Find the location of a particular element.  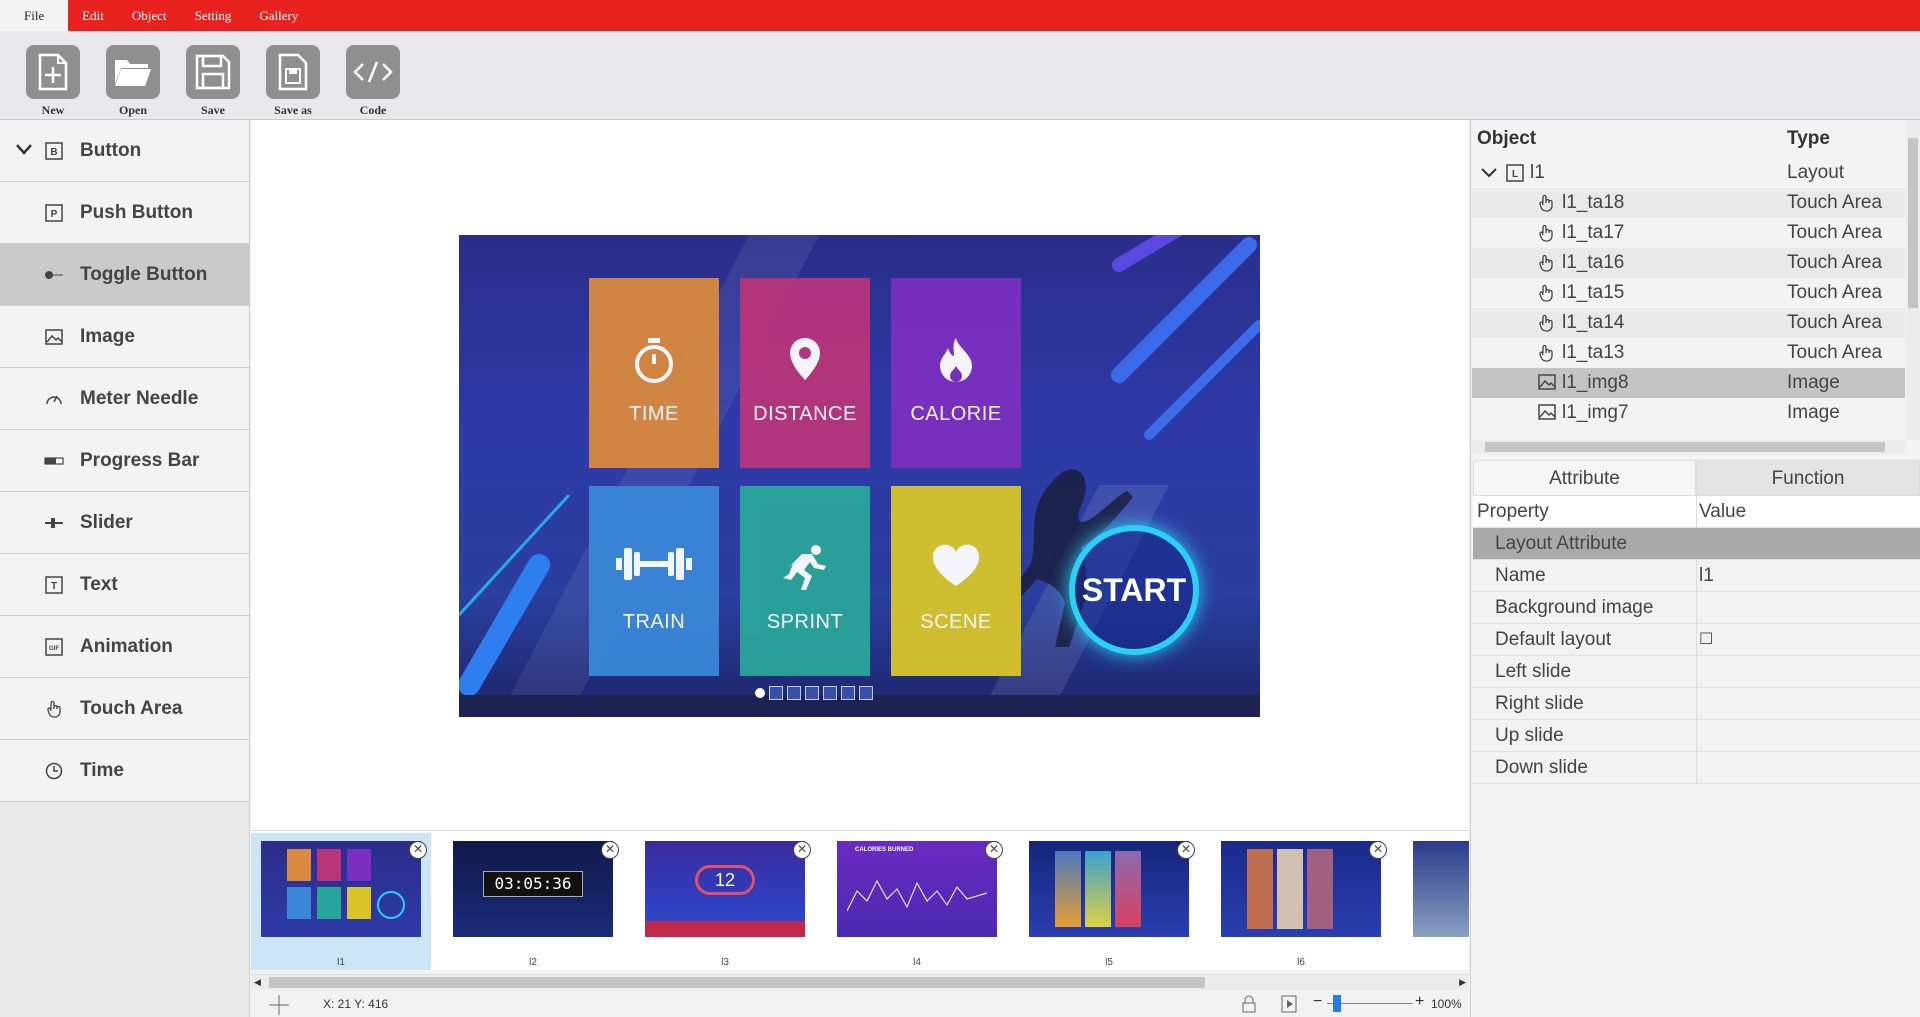

property-row-left-slide: Left slide is located at coordinates (1696, 672).